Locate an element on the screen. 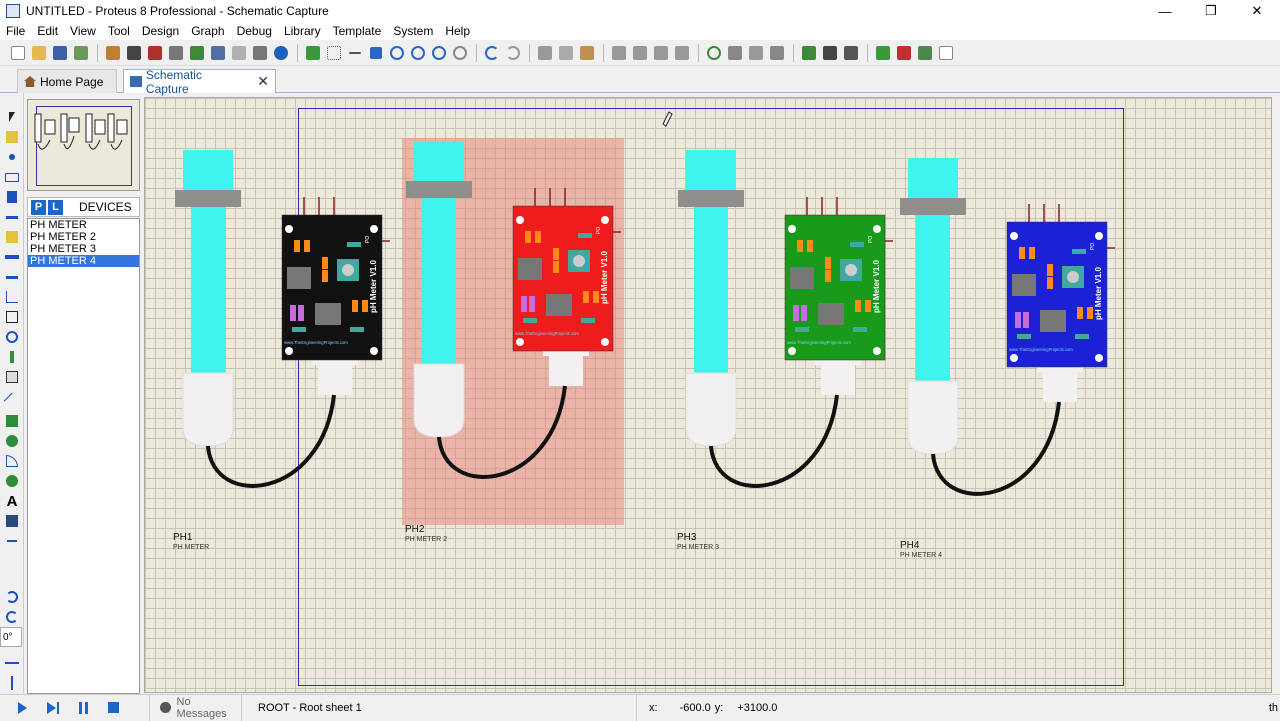 The image size is (1280, 721). generator-icon is located at coordinates (12, 337).